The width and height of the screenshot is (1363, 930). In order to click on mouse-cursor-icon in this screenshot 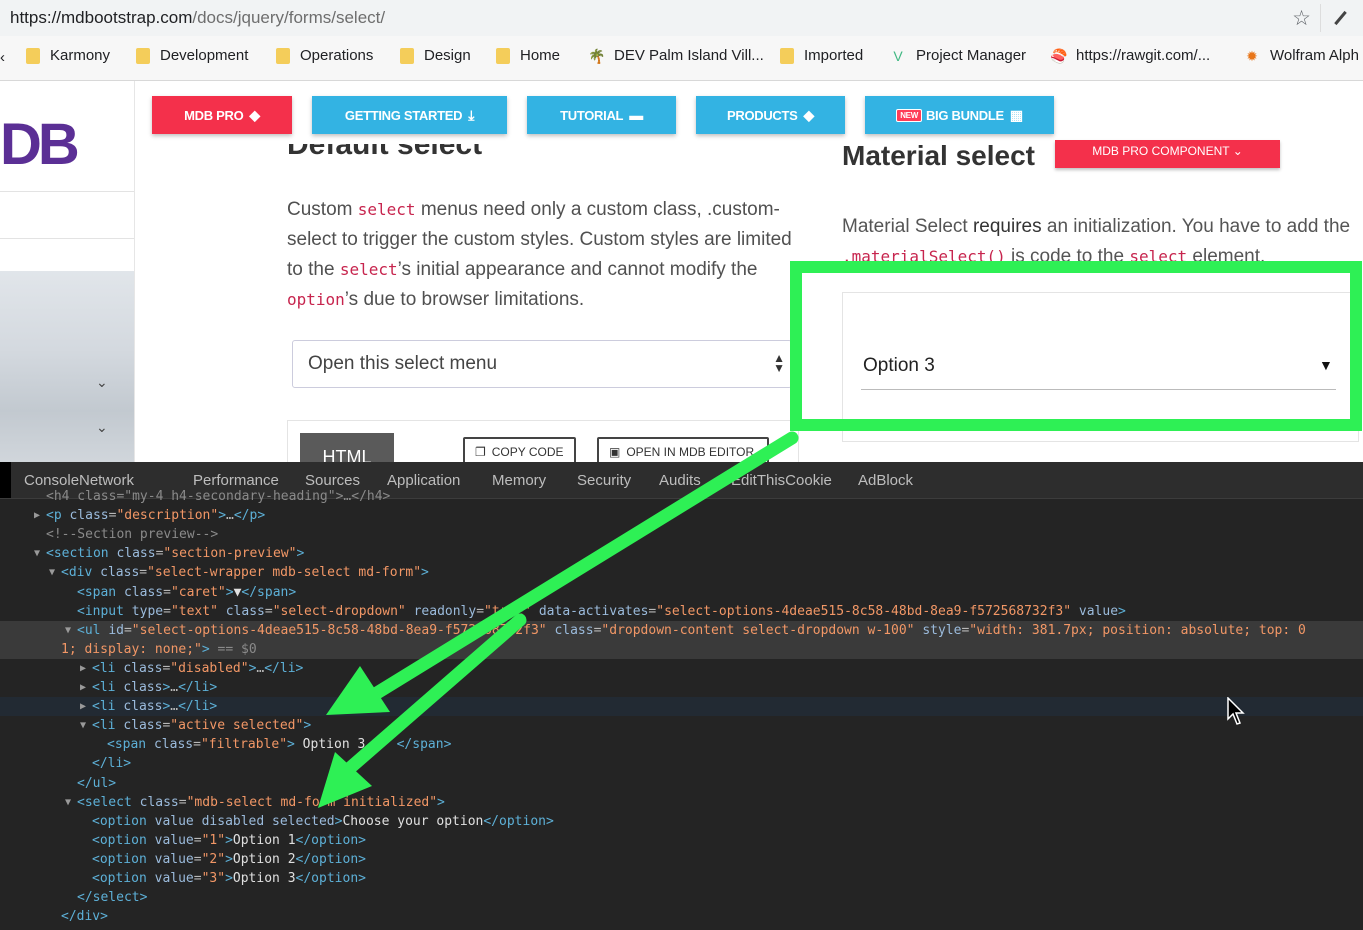, I will do `click(1236, 711)`.